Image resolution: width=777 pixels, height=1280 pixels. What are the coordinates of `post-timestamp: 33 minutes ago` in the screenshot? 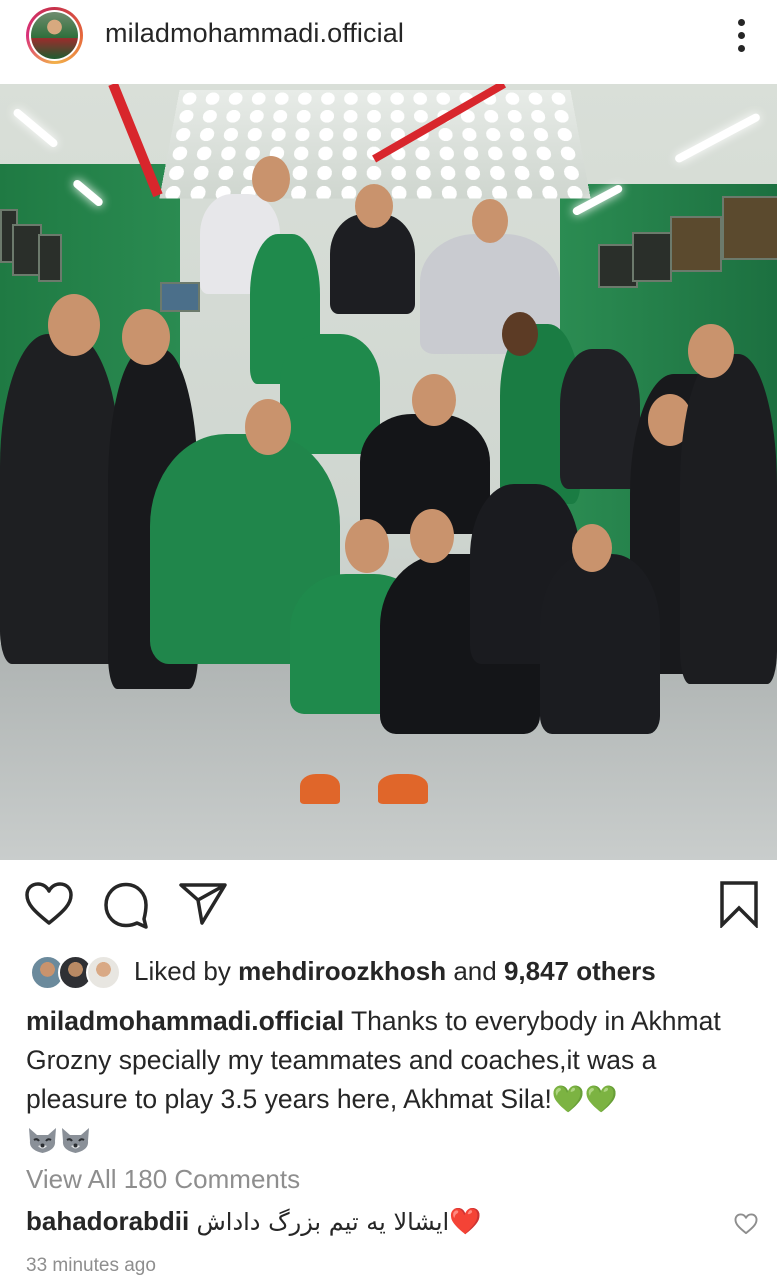 It's located at (91, 1265).